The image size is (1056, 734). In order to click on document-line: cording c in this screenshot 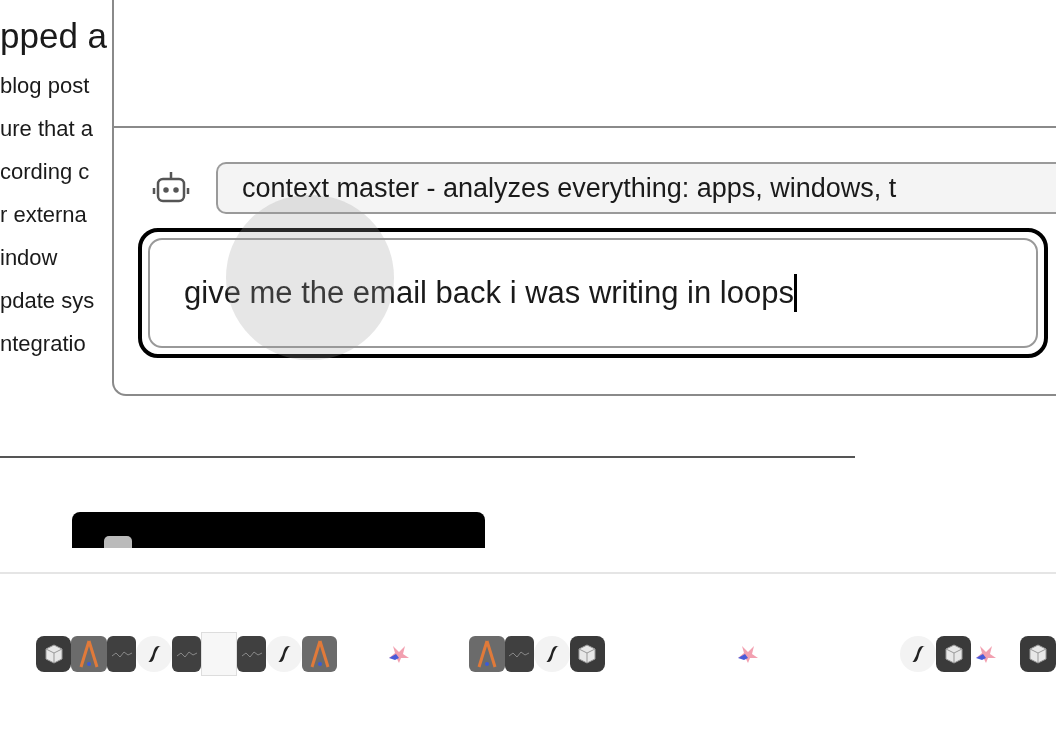, I will do `click(45, 172)`.